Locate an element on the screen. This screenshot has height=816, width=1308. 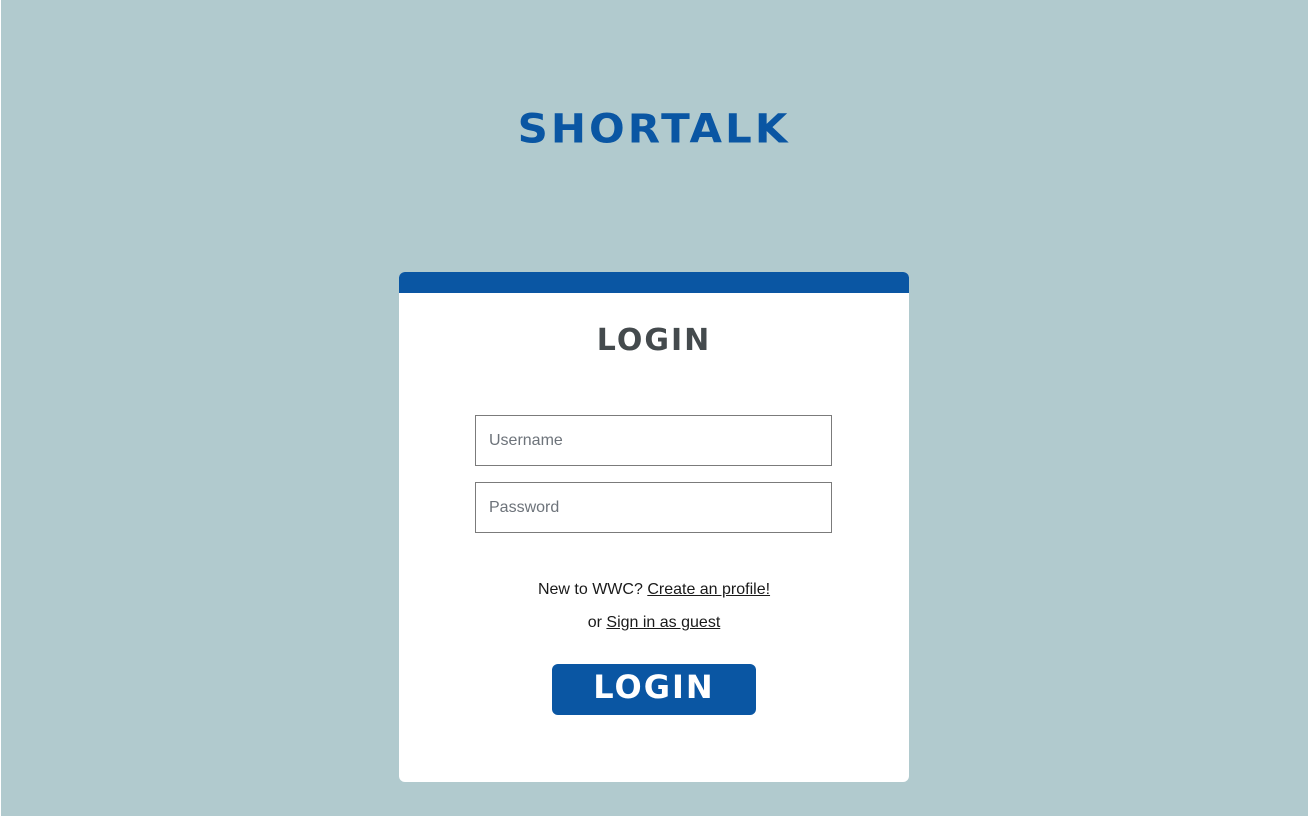
card-header-bar is located at coordinates (654, 282).